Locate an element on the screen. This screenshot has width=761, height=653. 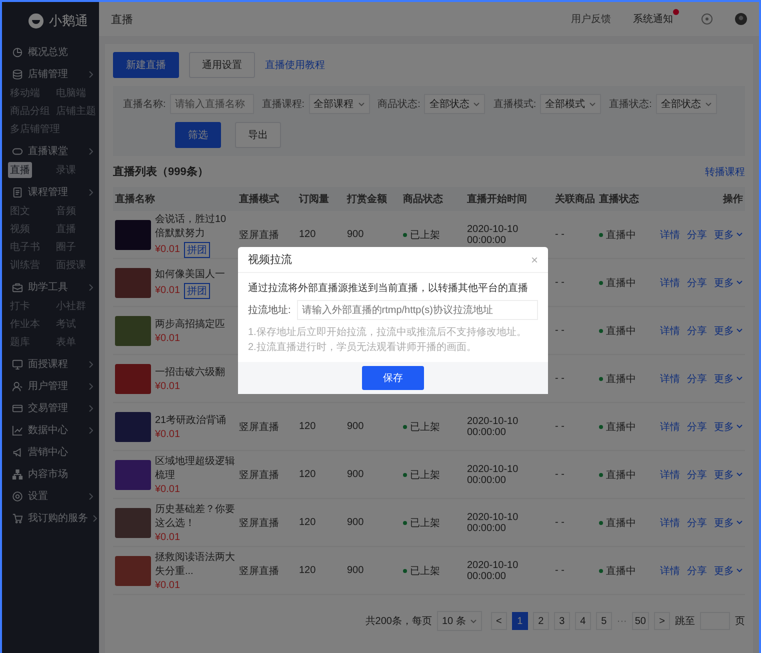
filter-label: 直播状态: is located at coordinates (630, 104).